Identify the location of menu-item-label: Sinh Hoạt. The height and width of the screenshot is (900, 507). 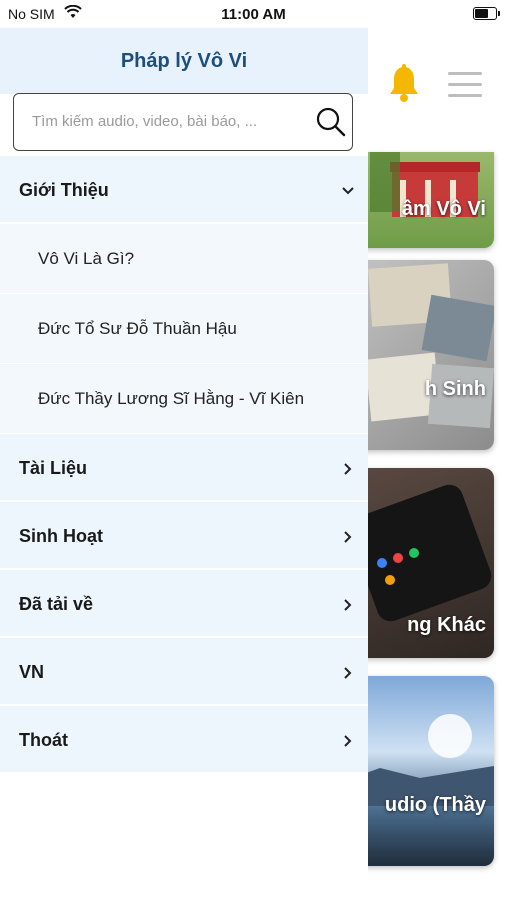
(61, 536).